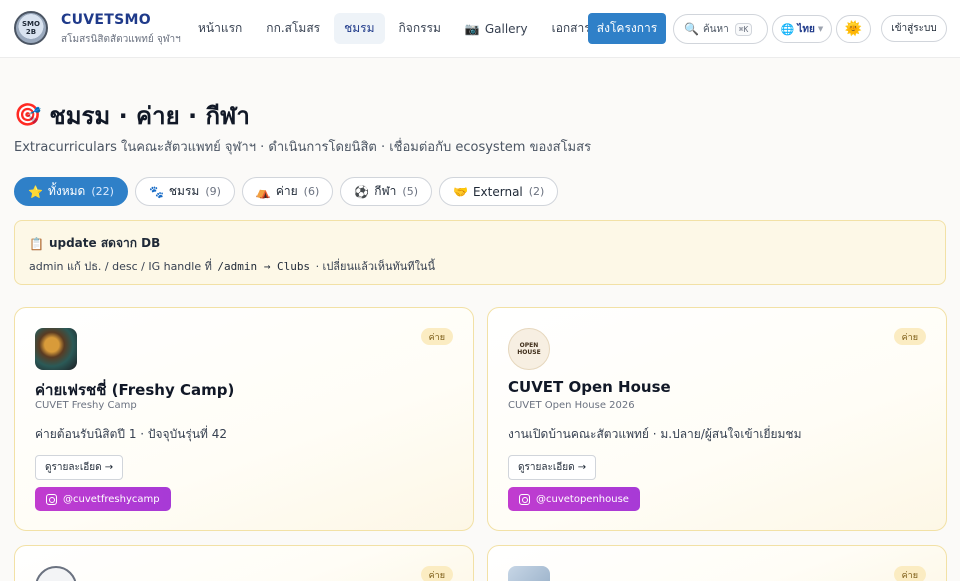 This screenshot has width=960, height=581. Describe the element at coordinates (149, 116) in the screenshot. I see `page-title-text: ชมรม · ค่าย · กีฬา` at that location.